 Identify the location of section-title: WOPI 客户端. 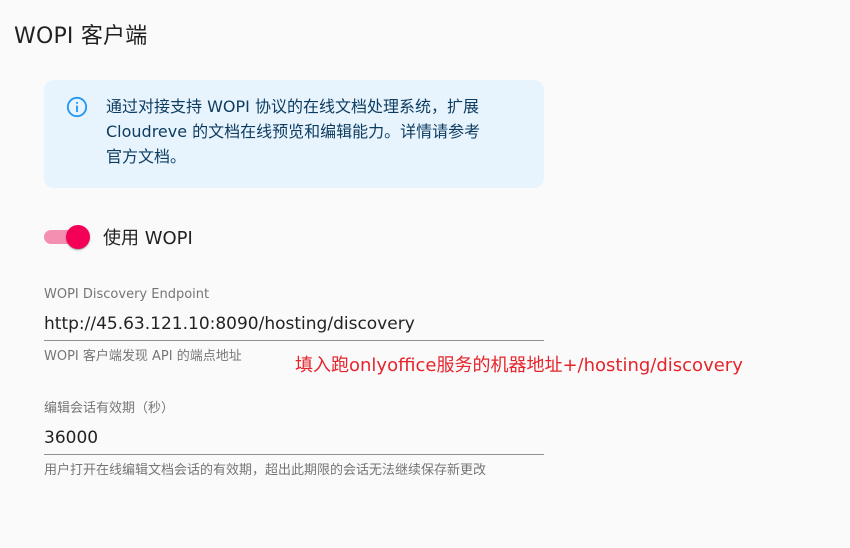
(81, 36).